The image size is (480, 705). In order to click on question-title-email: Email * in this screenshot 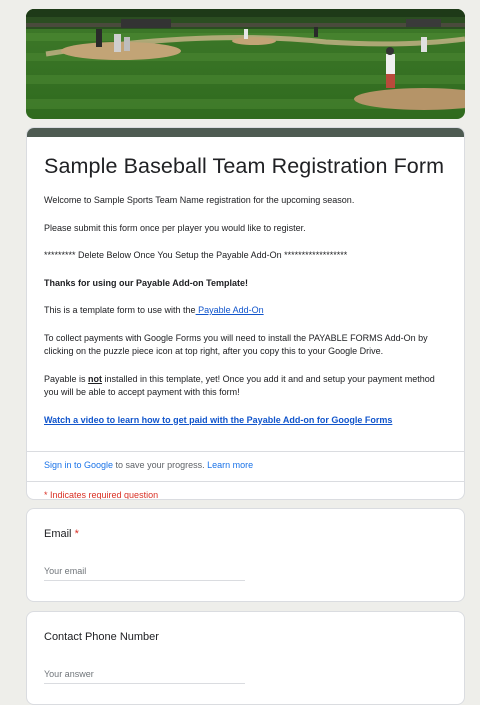, I will do `click(61, 534)`.